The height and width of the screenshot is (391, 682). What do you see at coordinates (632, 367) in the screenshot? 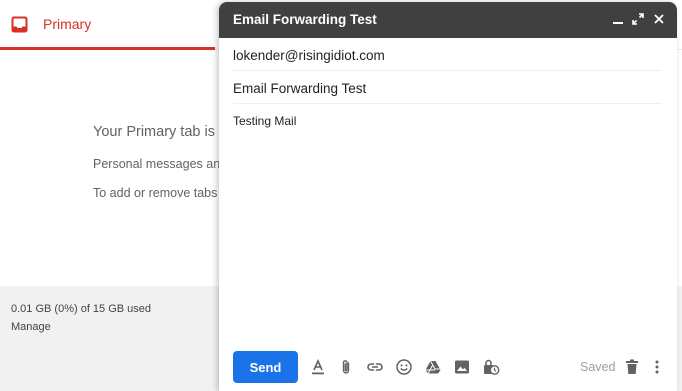
I see `discard-draft-icon` at bounding box center [632, 367].